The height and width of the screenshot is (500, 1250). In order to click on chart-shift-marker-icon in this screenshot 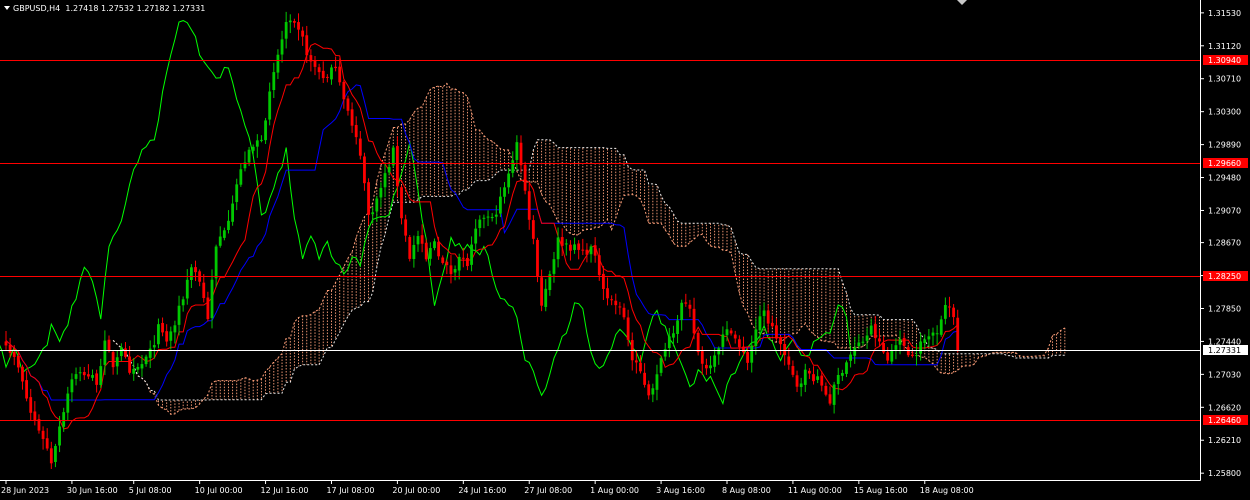, I will do `click(962, 2)`.